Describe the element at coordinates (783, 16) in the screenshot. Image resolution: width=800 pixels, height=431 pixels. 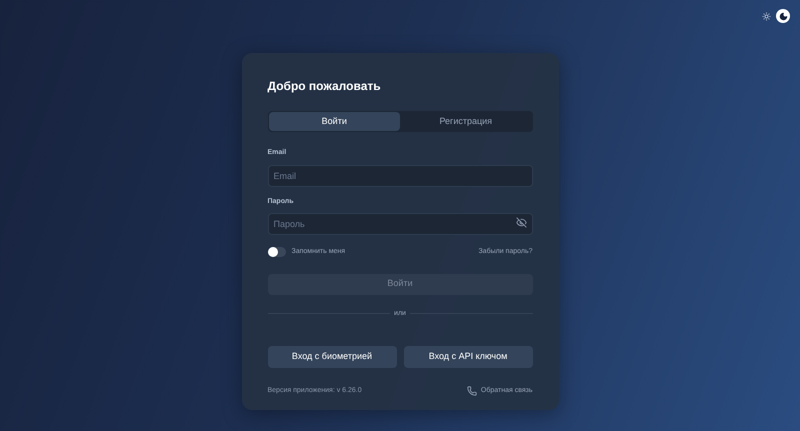
I see `moon-icon` at that location.